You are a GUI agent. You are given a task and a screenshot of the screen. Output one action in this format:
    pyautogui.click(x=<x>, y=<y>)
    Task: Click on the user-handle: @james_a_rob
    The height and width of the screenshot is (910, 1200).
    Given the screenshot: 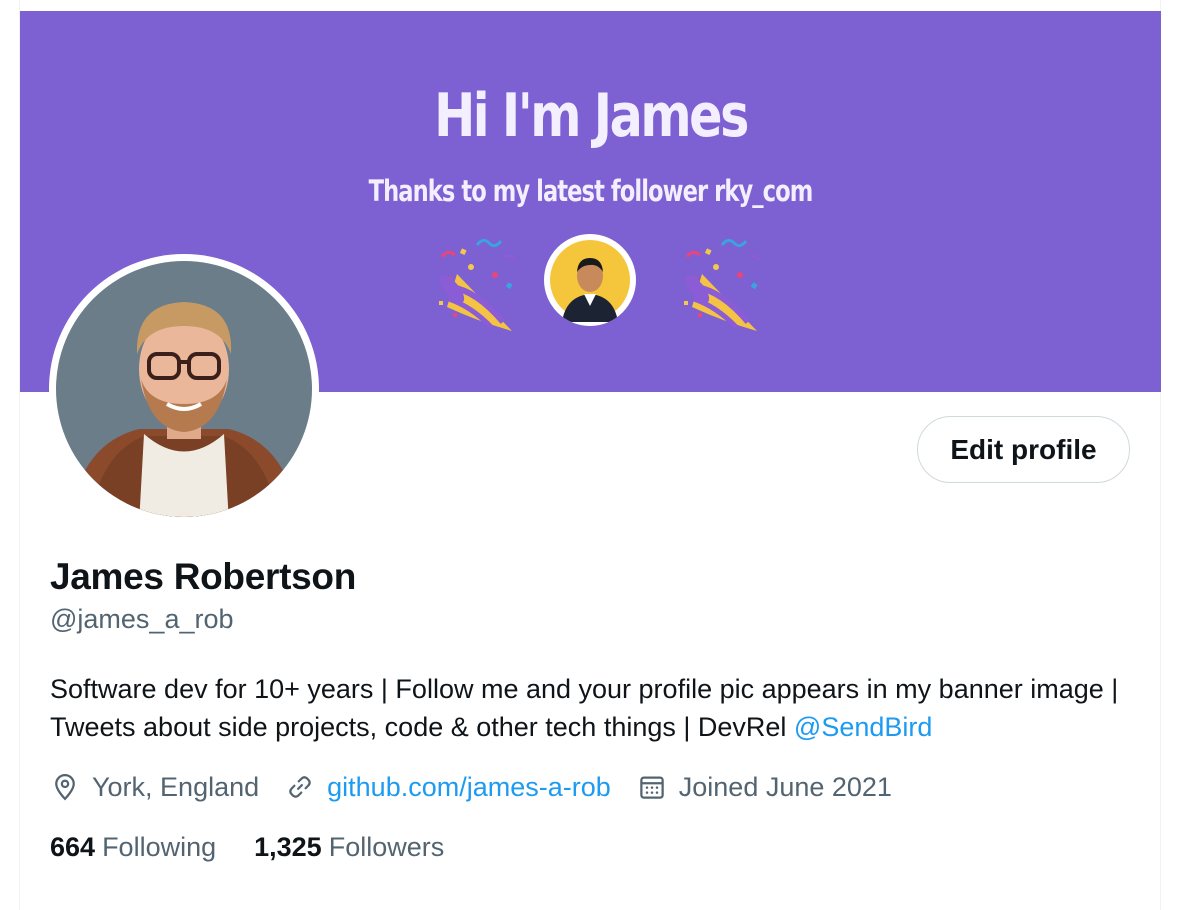 What is the action you would take?
    pyautogui.click(x=142, y=619)
    